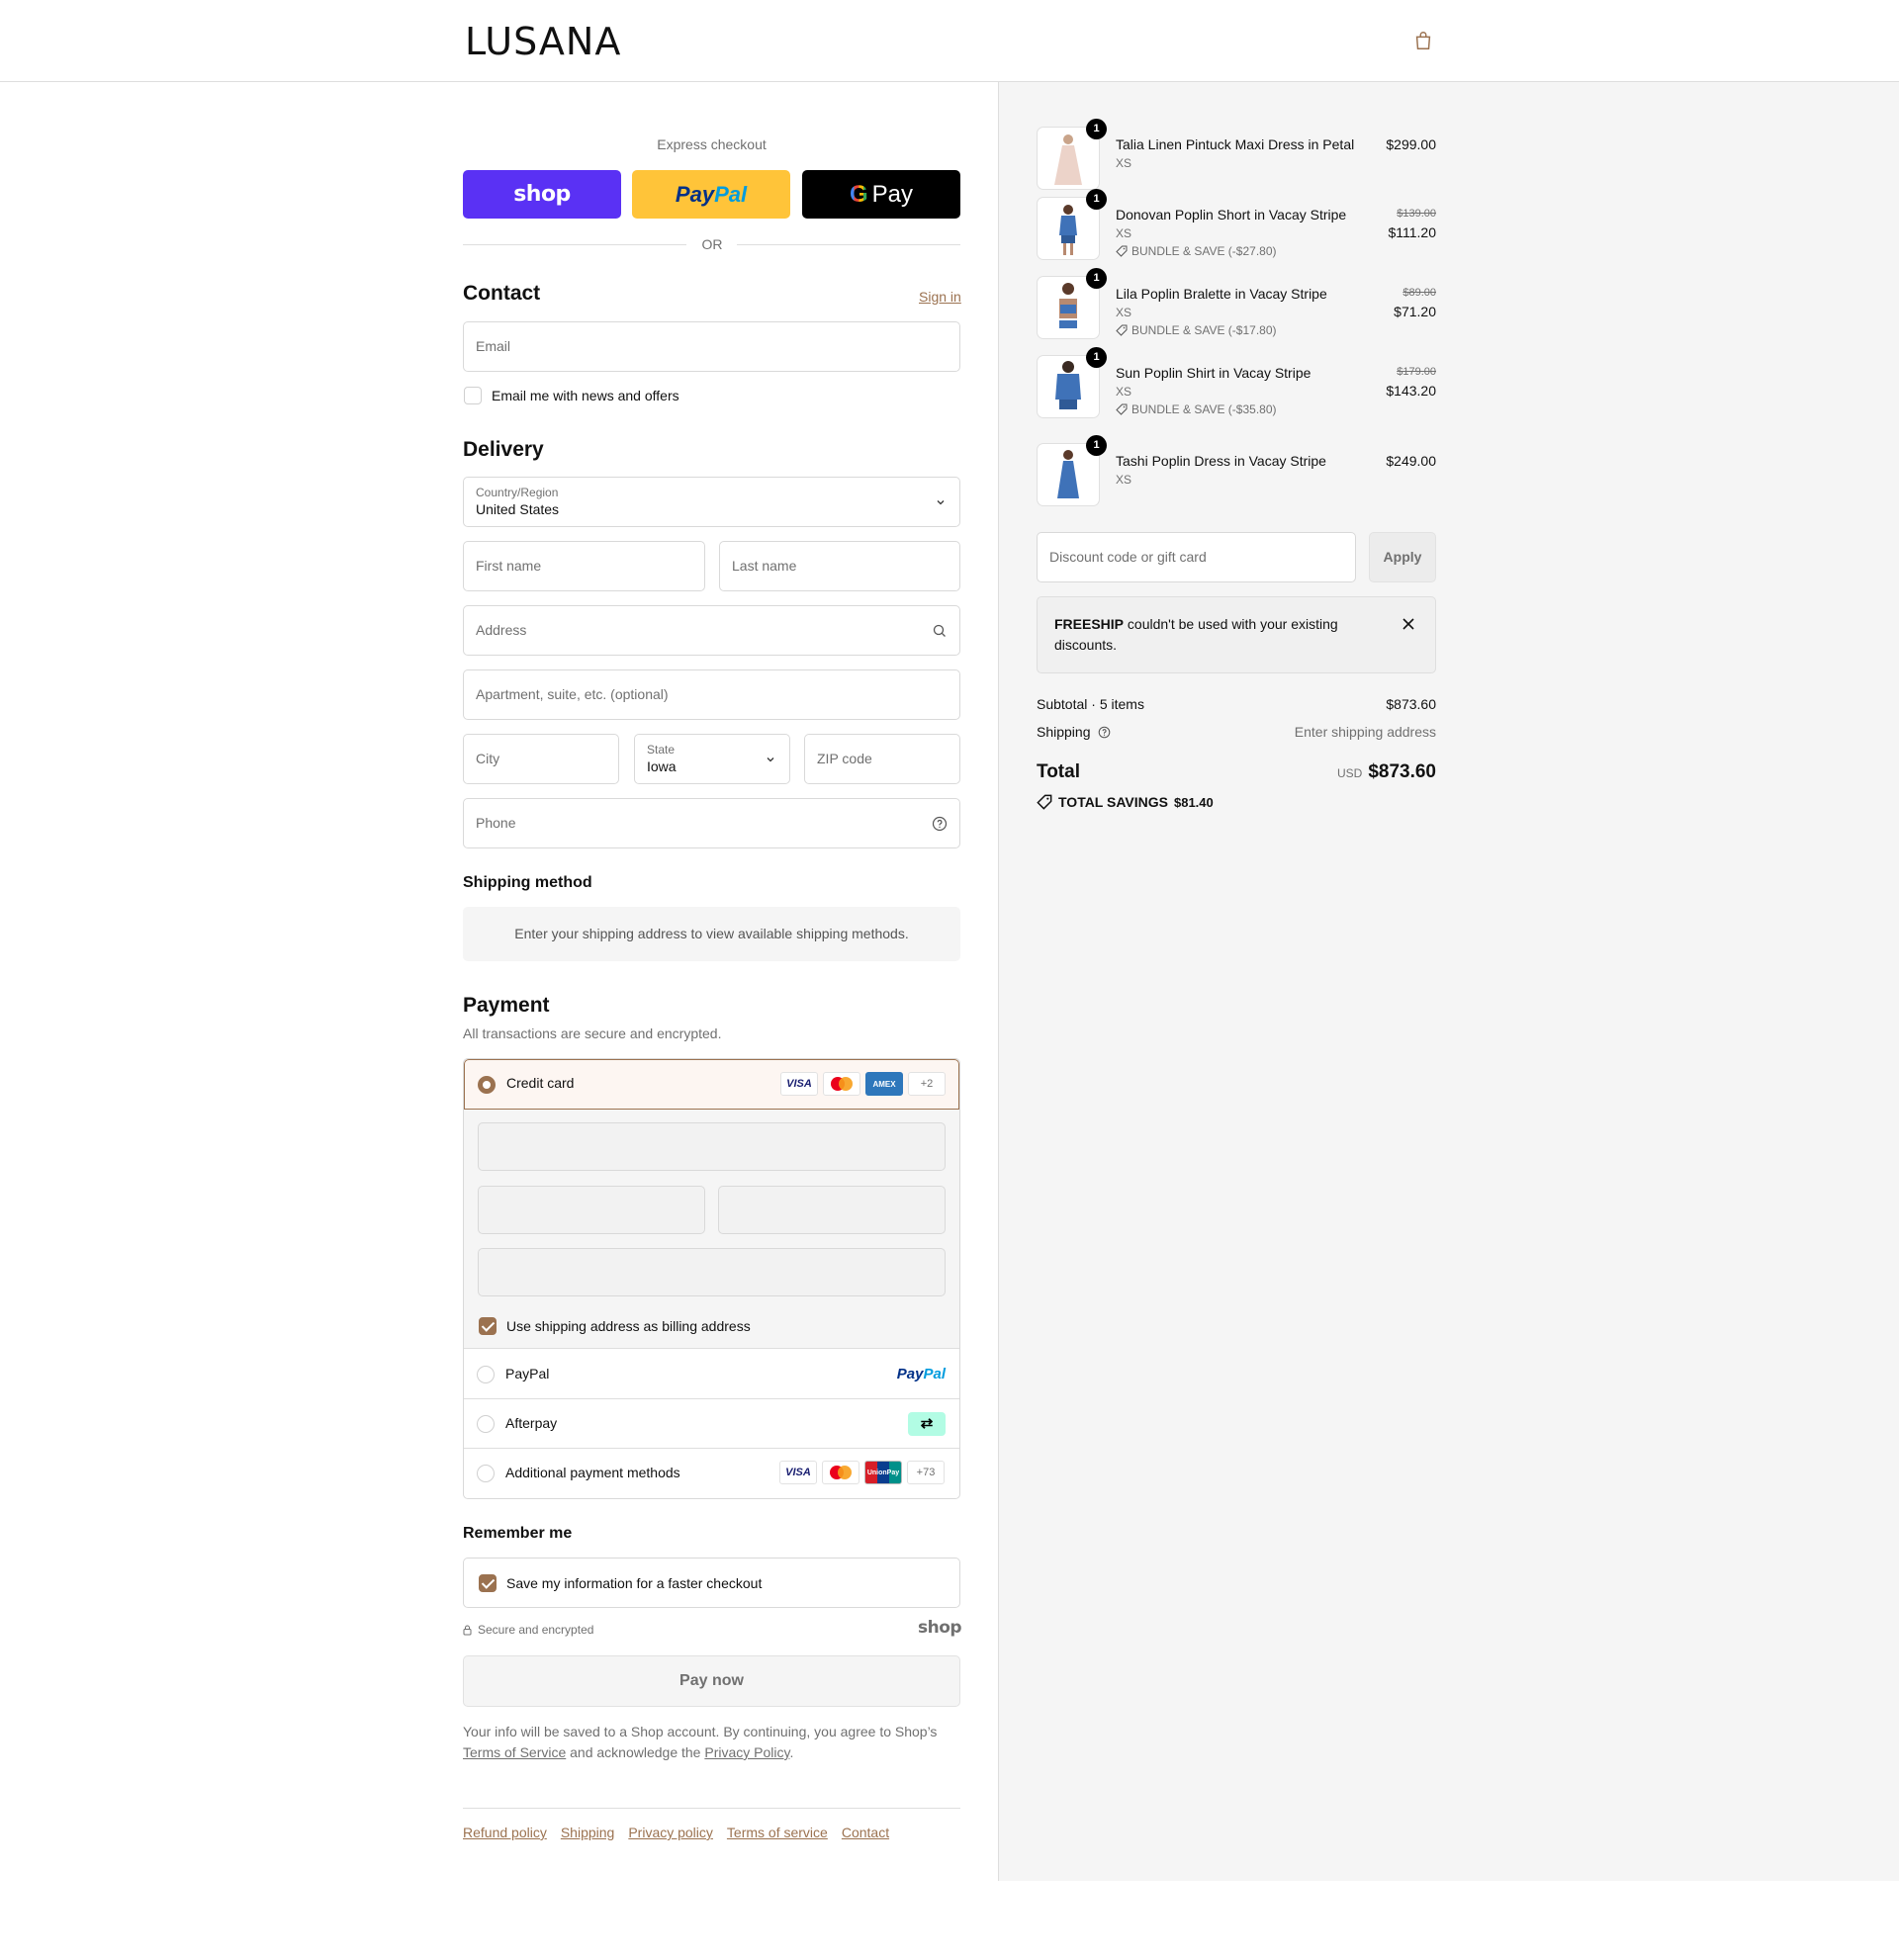  I want to click on paypal-logo-pay: Pay, so click(910, 1374).